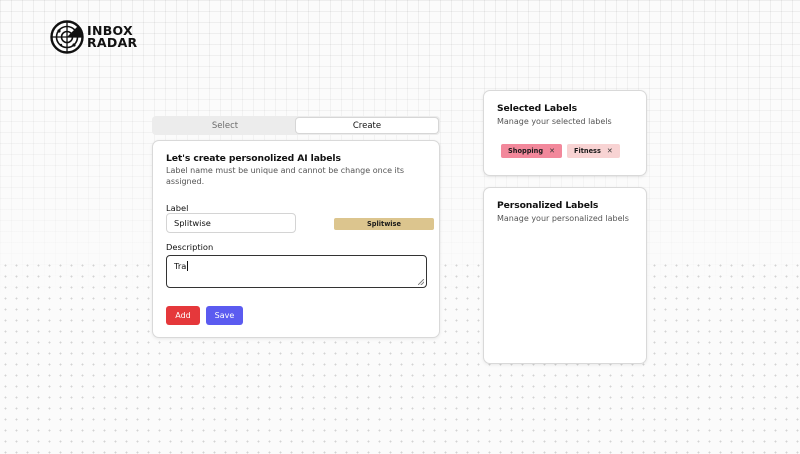  I want to click on text-caret, so click(188, 266).